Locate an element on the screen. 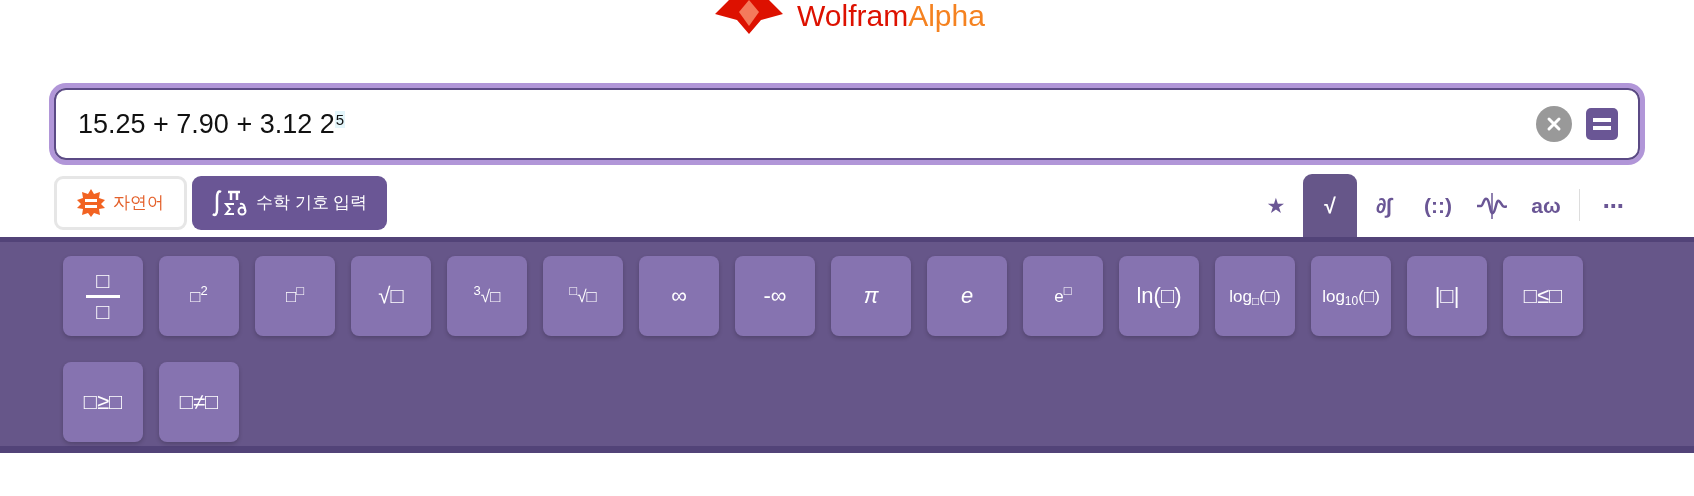 The width and height of the screenshot is (1694, 496). symbol-key: □$^{2}$ is located at coordinates (199, 296).